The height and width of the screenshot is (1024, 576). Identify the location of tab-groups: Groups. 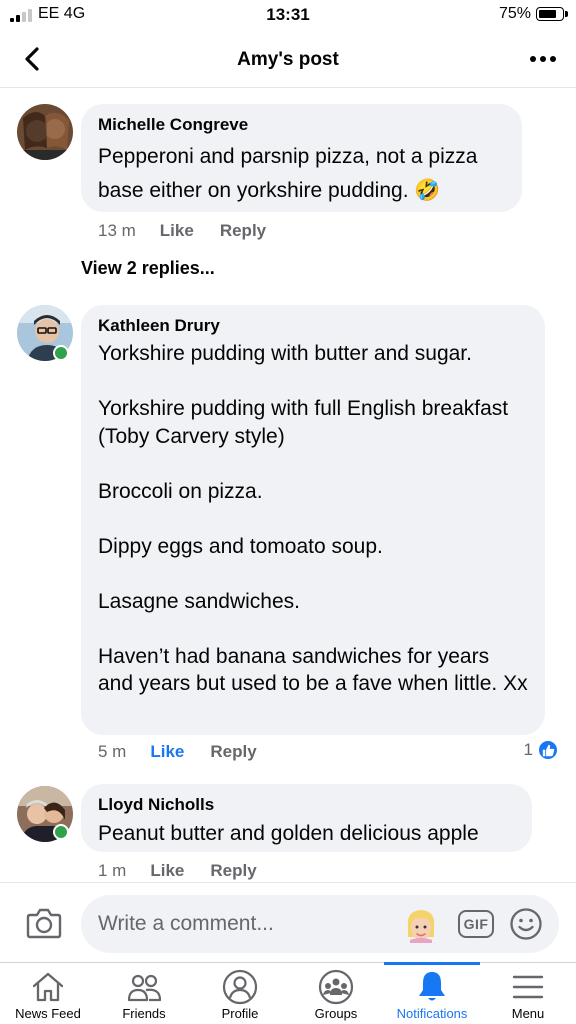
(336, 993).